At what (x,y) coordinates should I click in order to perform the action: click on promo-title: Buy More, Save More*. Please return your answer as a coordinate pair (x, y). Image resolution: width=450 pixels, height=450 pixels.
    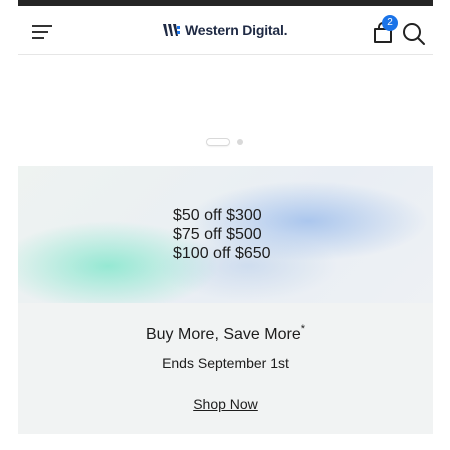
    Looking at the image, I should click on (225, 333).